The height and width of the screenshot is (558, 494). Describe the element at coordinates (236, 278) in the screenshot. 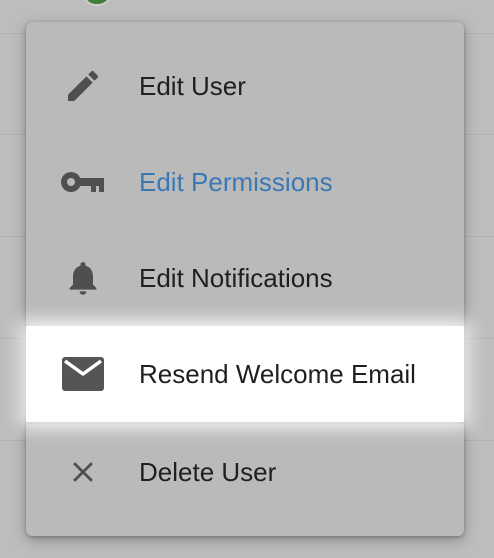

I see `menu-item-label: Edit Notifications` at that location.